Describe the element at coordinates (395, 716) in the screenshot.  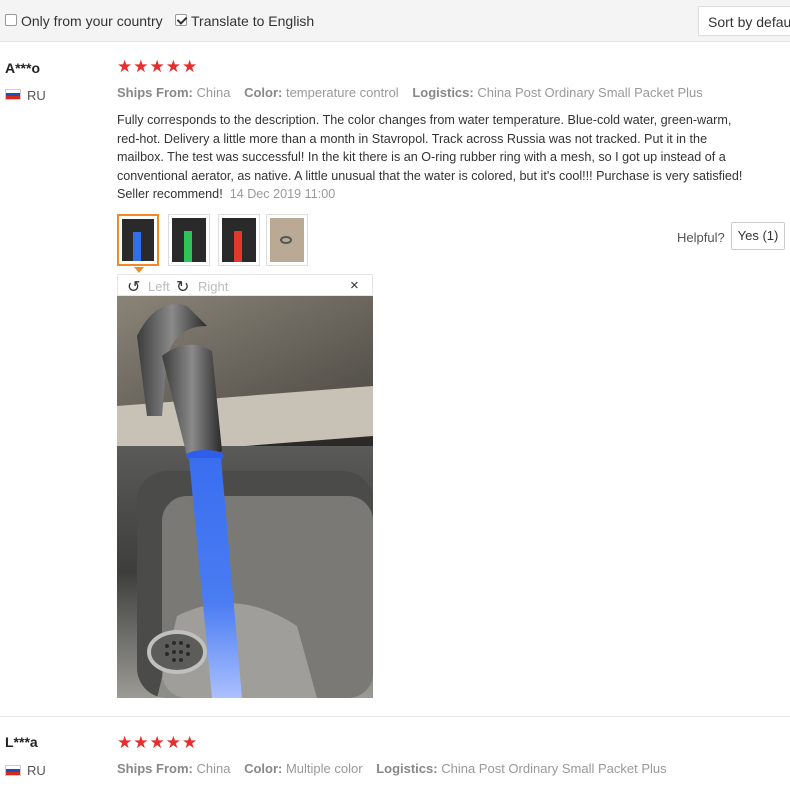
I see `review-divider` at that location.